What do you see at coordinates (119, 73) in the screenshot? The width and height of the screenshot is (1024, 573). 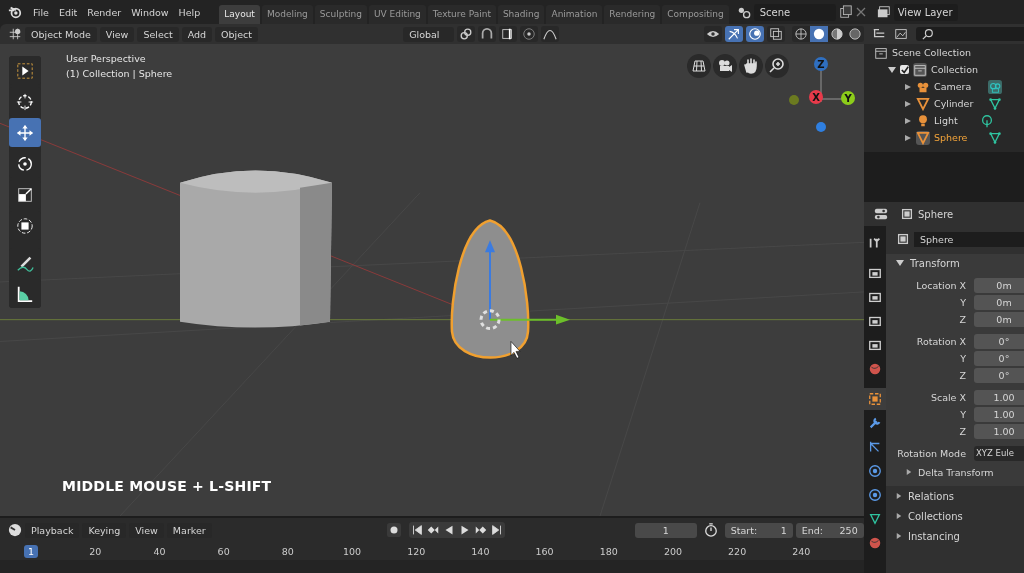 I see `context-label: (1) Collection | Sphere` at bounding box center [119, 73].